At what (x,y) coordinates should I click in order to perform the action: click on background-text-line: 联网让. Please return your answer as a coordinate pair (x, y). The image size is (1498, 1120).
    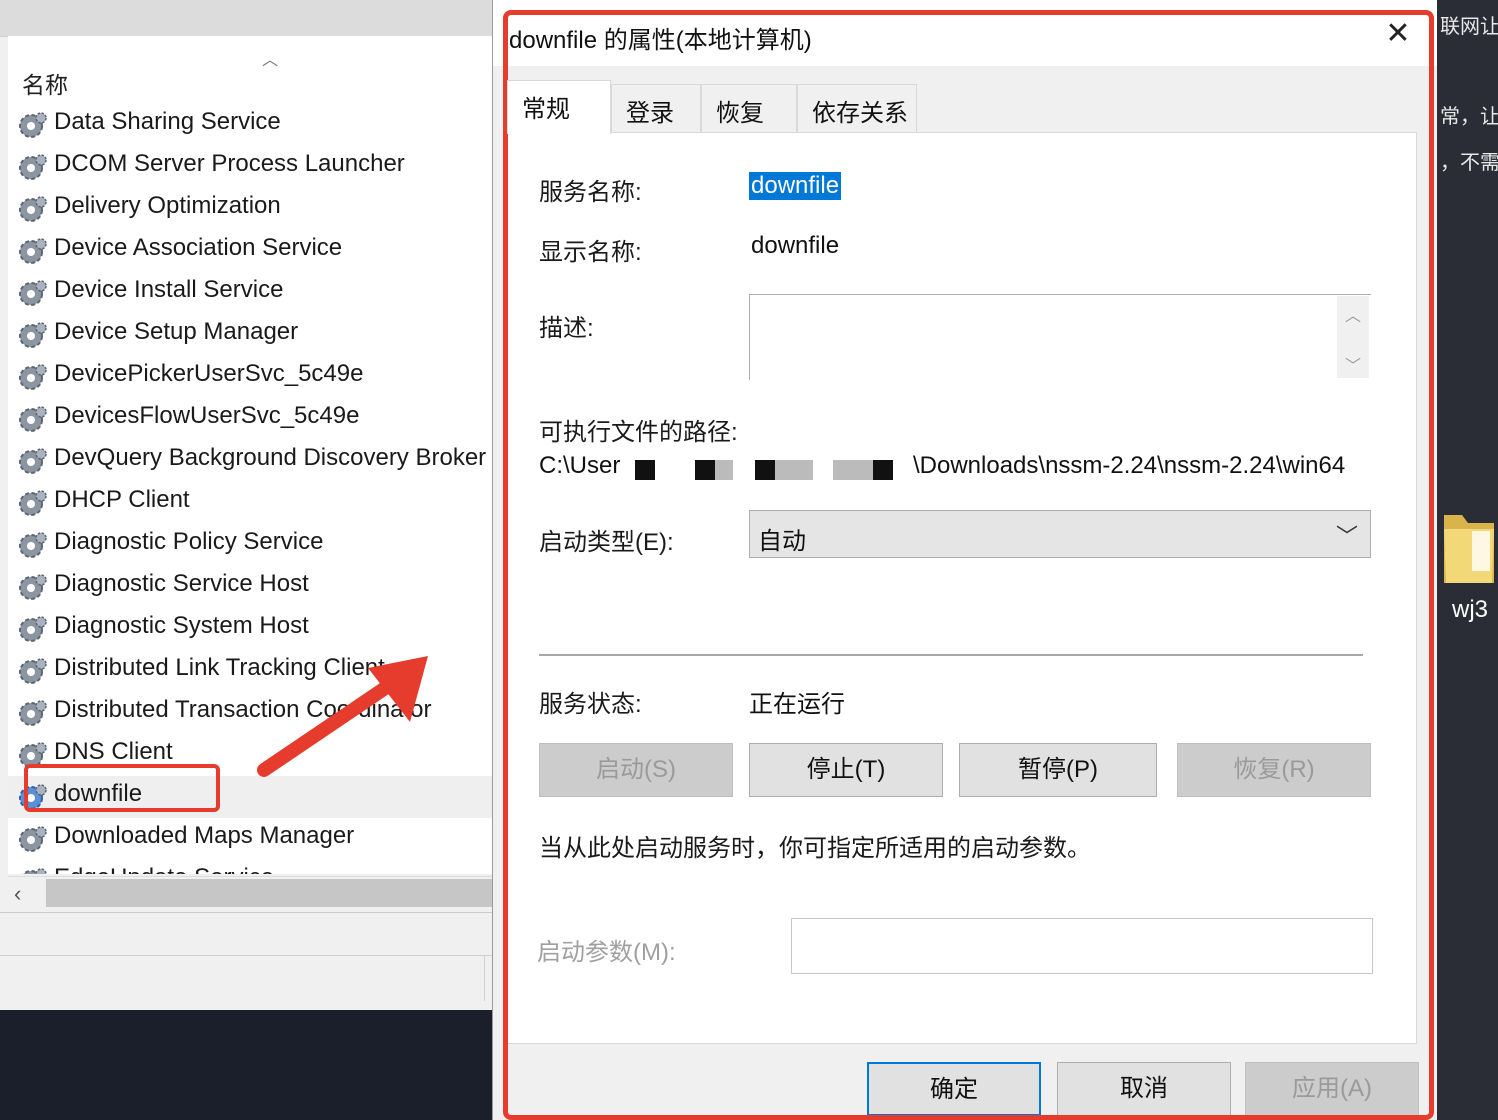
    Looking at the image, I should click on (1469, 27).